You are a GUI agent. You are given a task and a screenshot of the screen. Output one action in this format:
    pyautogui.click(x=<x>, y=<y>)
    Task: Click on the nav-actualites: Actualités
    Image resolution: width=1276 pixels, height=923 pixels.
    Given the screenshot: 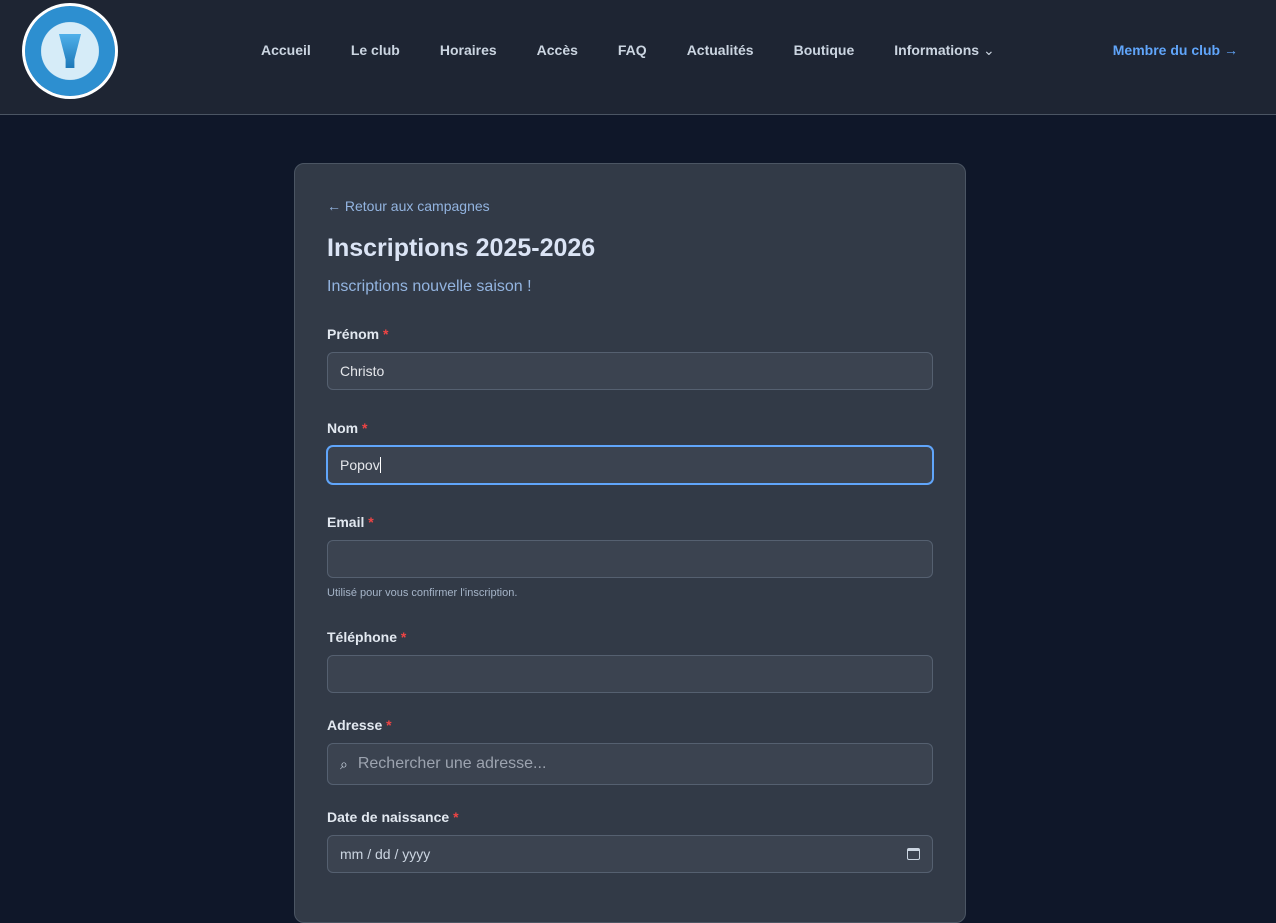 What is the action you would take?
    pyautogui.click(x=720, y=50)
    